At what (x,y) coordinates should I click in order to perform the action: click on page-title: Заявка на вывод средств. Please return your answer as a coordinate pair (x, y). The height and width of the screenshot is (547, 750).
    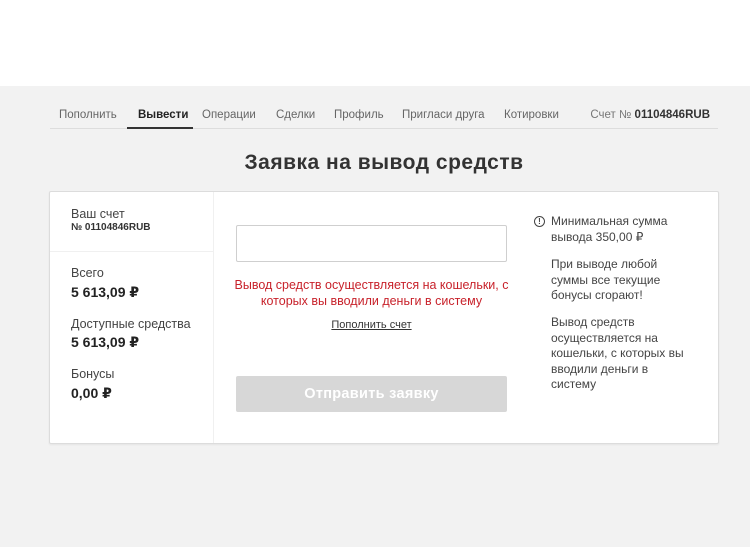
    Looking at the image, I should click on (384, 162).